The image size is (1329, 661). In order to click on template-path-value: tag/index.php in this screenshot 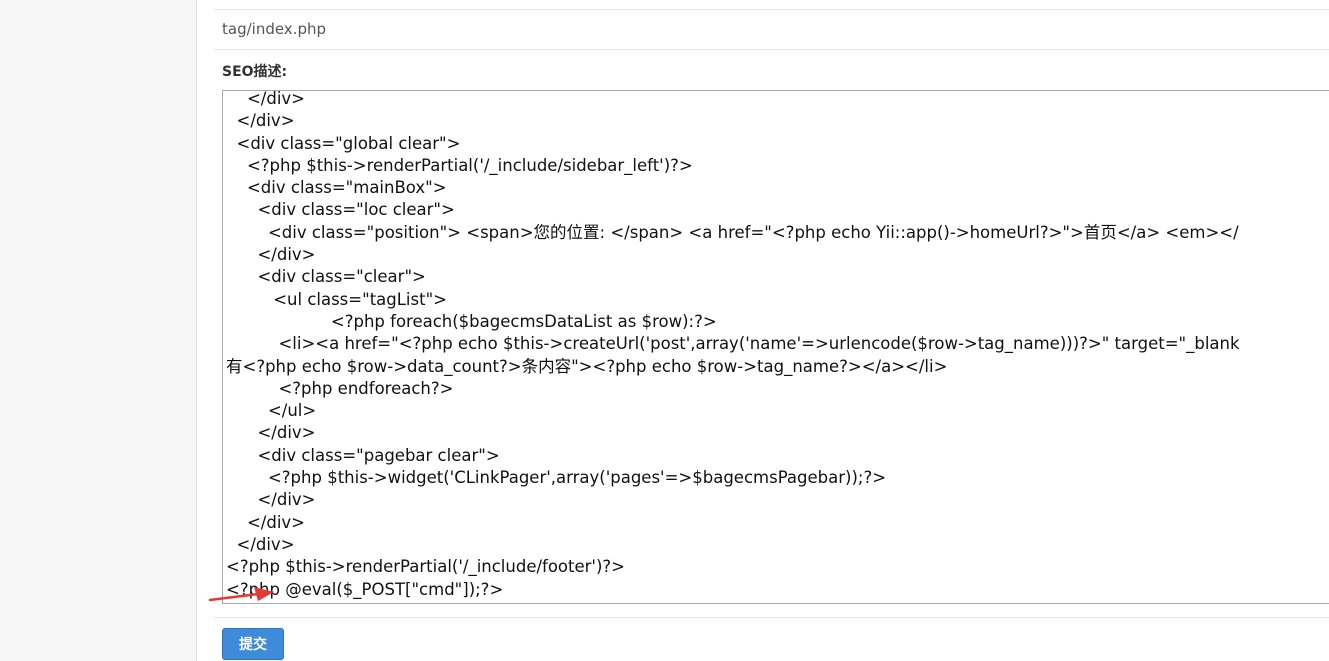, I will do `click(274, 29)`.